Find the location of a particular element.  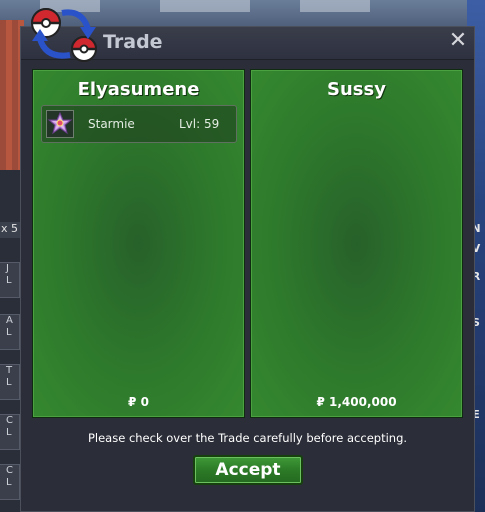

money-offer: ₽ 1,400,000 is located at coordinates (356, 402).